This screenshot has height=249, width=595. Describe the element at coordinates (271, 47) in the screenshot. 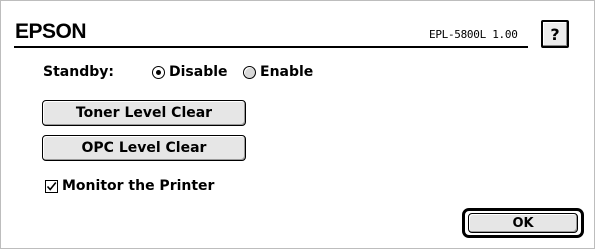

I see `header-divider` at that location.